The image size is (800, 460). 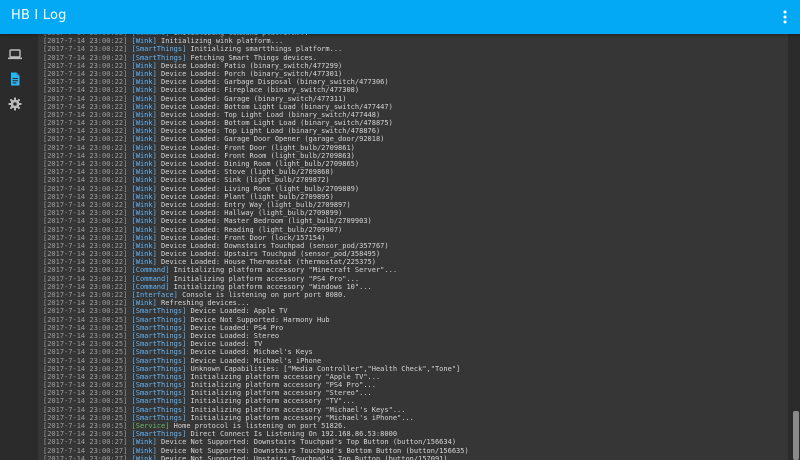 I want to click on sidebar, so click(x=15, y=247).